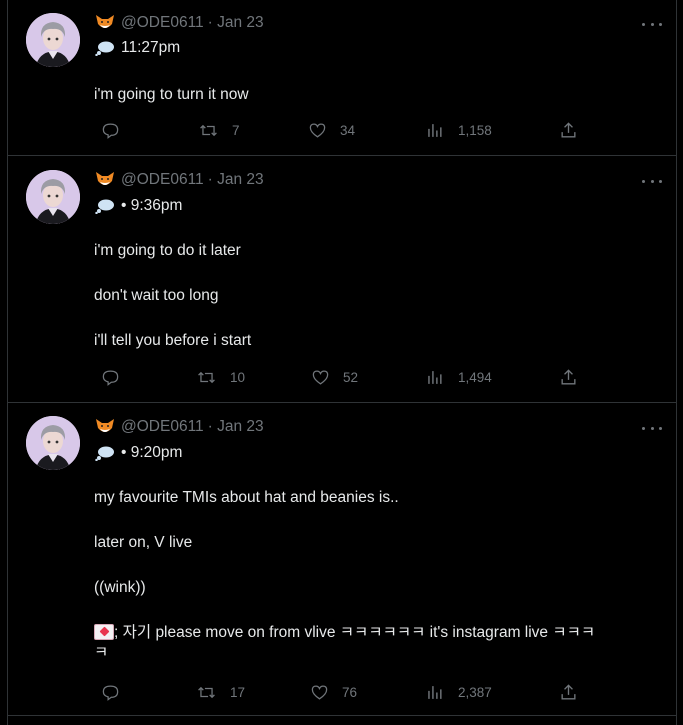 Image resolution: width=683 pixels, height=725 pixels. I want to click on retweet-button: 17, so click(221, 692).